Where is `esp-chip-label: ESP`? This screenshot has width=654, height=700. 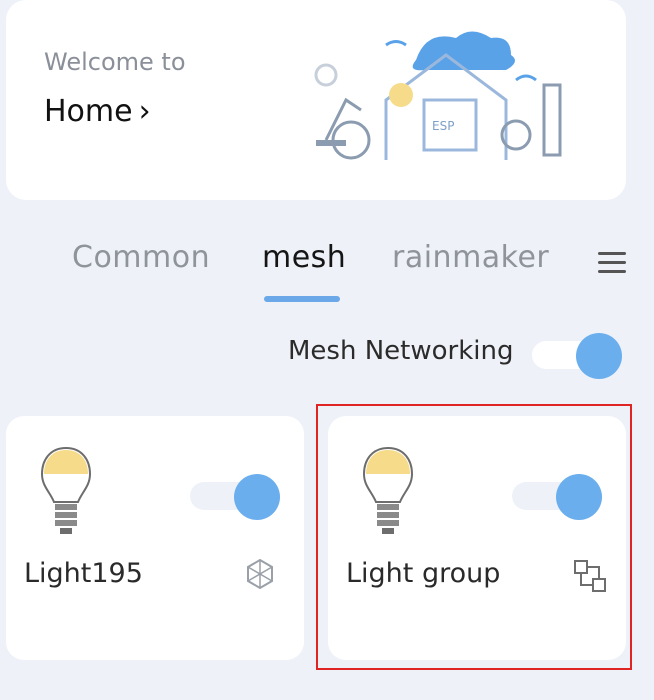 esp-chip-label: ESP is located at coordinates (443, 126).